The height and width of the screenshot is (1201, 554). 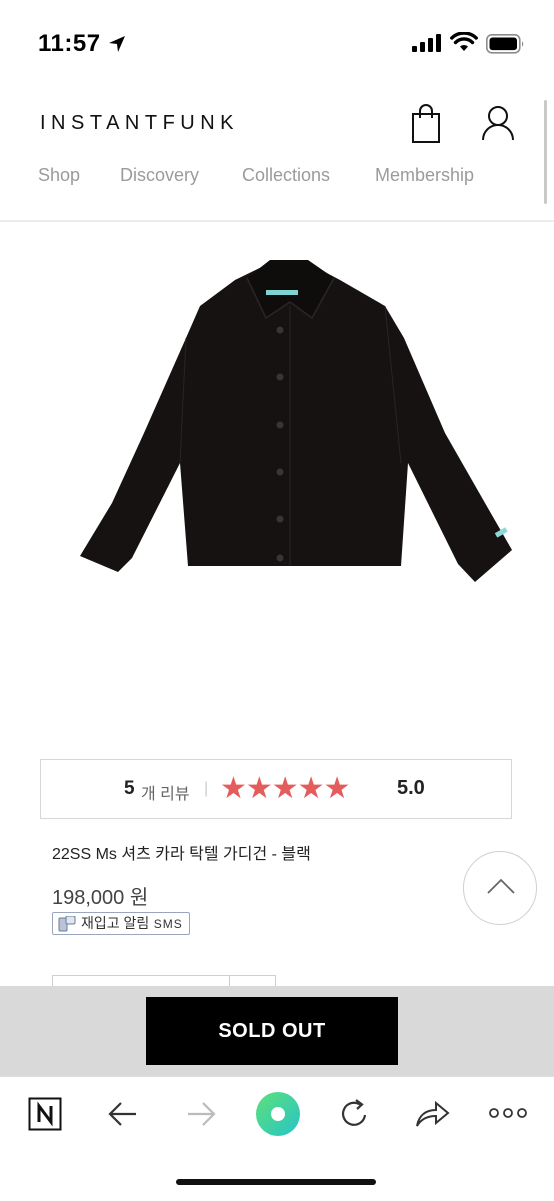 I want to click on product-price: 198,000 원, so click(x=100, y=898).